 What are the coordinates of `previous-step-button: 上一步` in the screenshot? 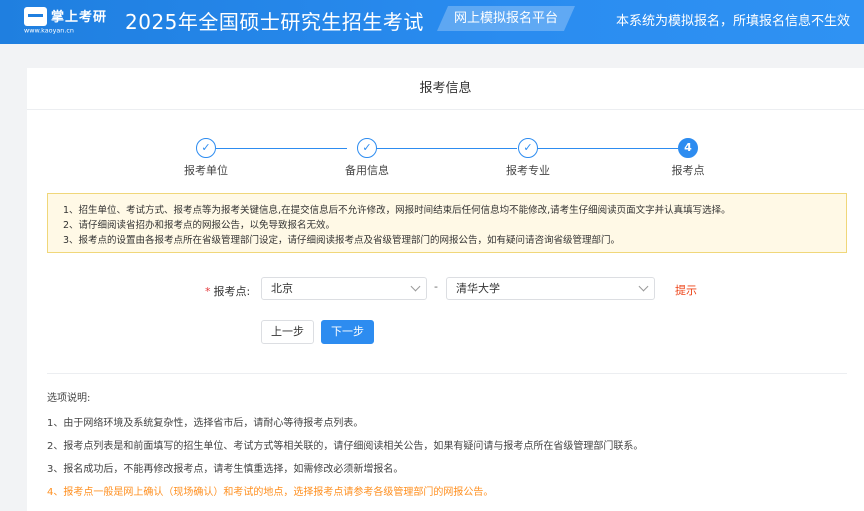 It's located at (287, 332).